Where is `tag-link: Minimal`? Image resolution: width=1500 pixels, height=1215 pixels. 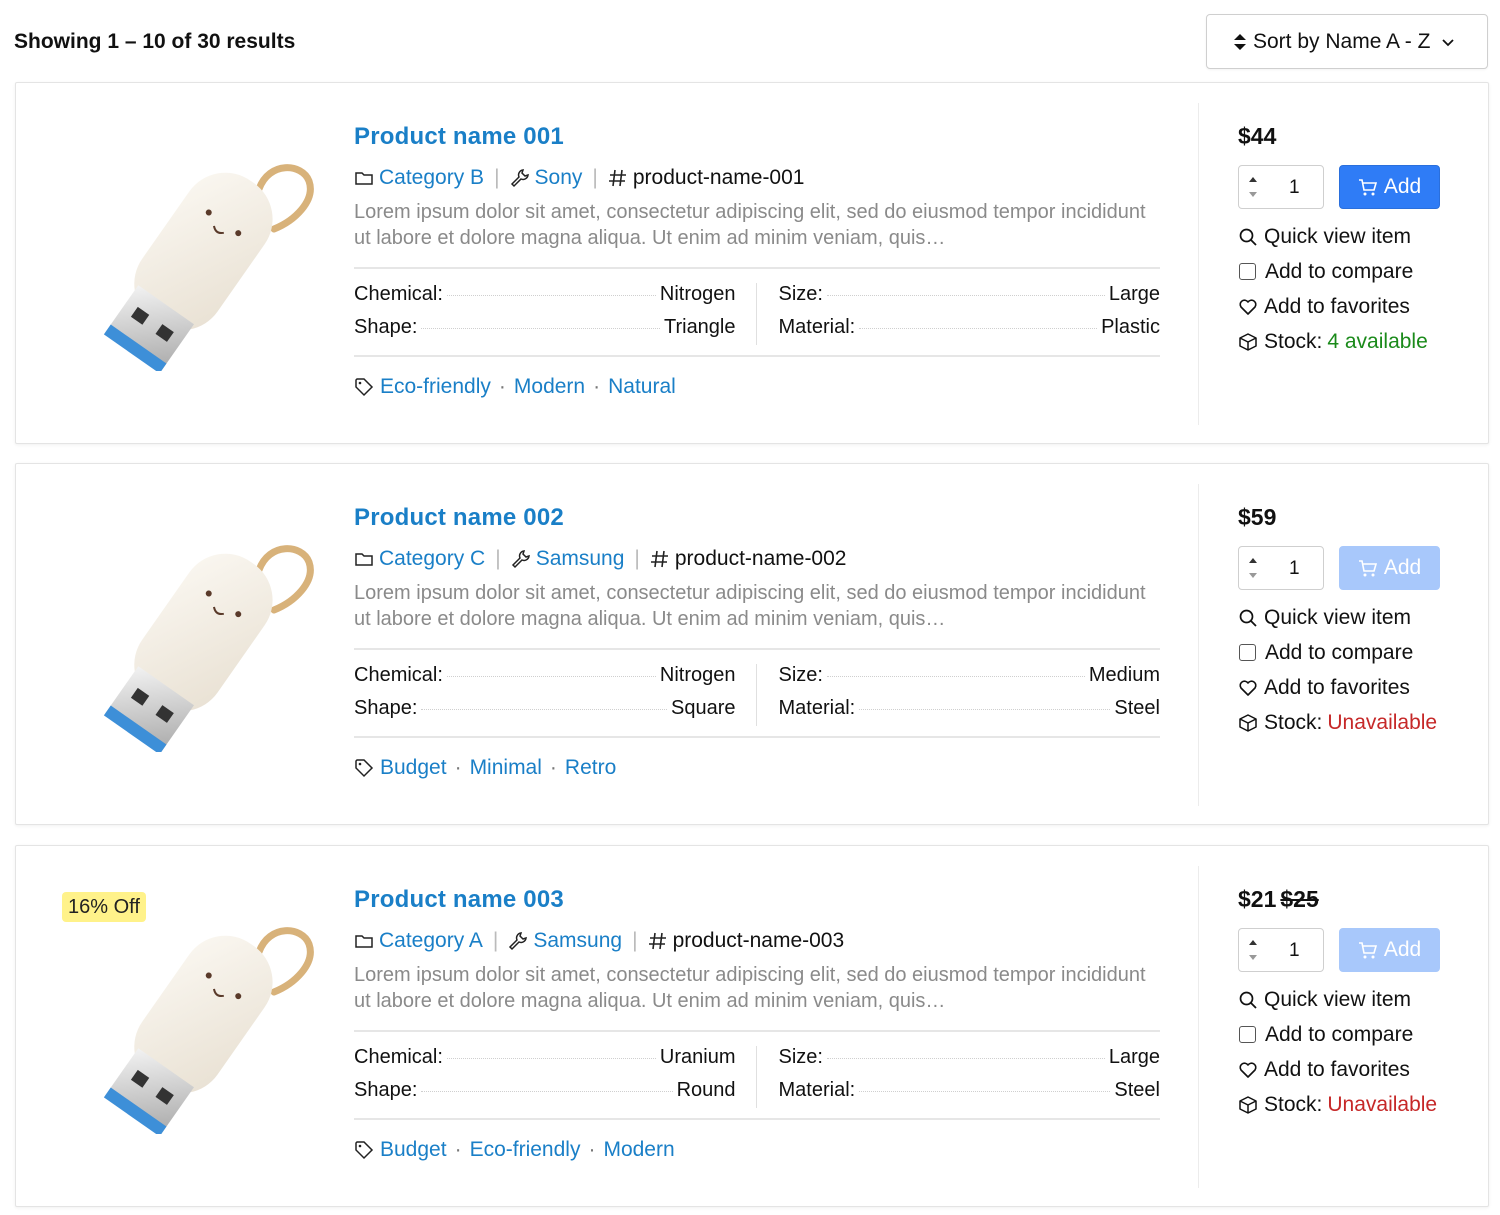
tag-link: Minimal is located at coordinates (506, 768).